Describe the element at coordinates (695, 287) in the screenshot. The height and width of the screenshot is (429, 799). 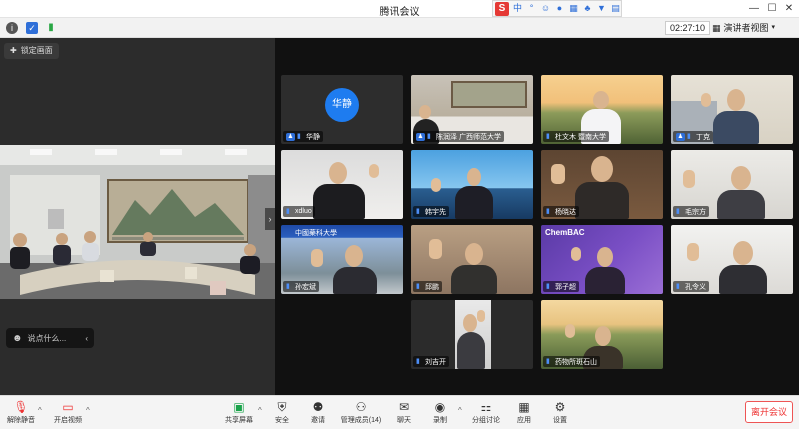
I see `participant-name: 孔令义` at that location.